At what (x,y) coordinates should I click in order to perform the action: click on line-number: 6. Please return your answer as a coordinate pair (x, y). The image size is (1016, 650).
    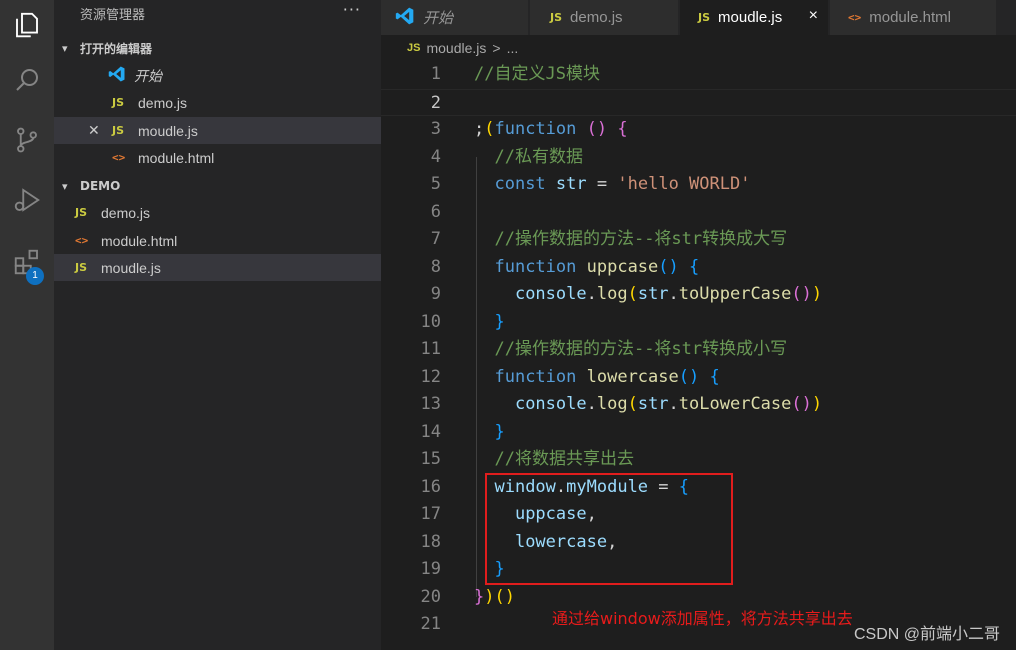
    Looking at the image, I should click on (435, 211).